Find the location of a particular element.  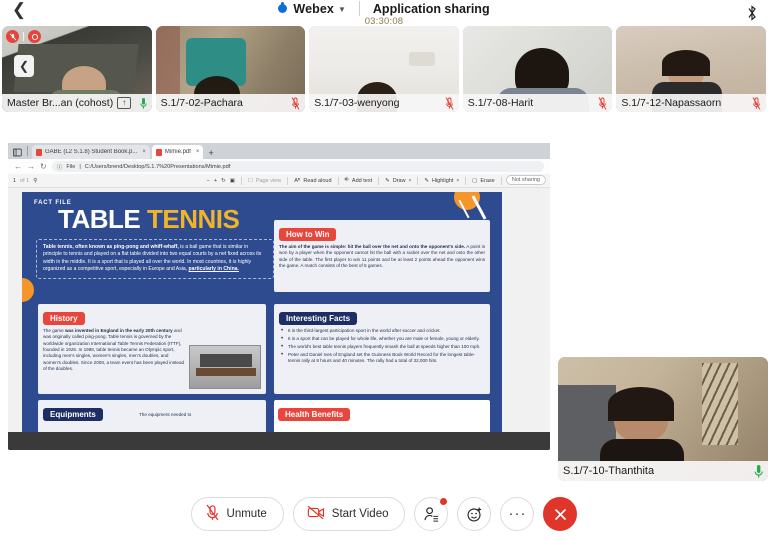

end-call-button is located at coordinates (560, 514).